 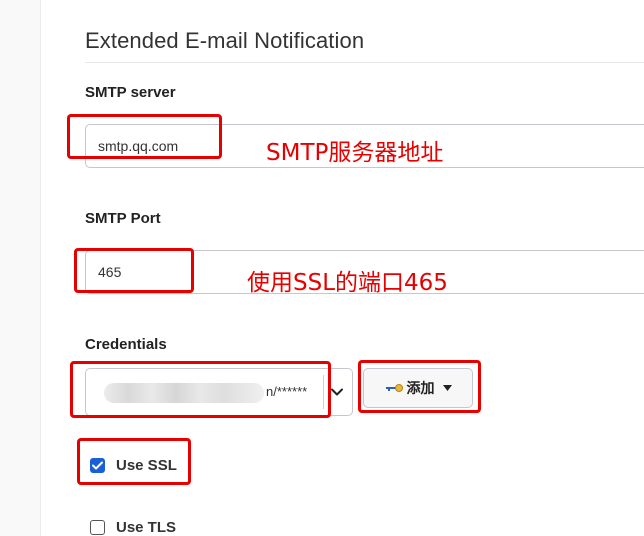 What do you see at coordinates (347, 283) in the screenshot?
I see `smtp-port-annotation: 使用SSL的端口465` at bounding box center [347, 283].